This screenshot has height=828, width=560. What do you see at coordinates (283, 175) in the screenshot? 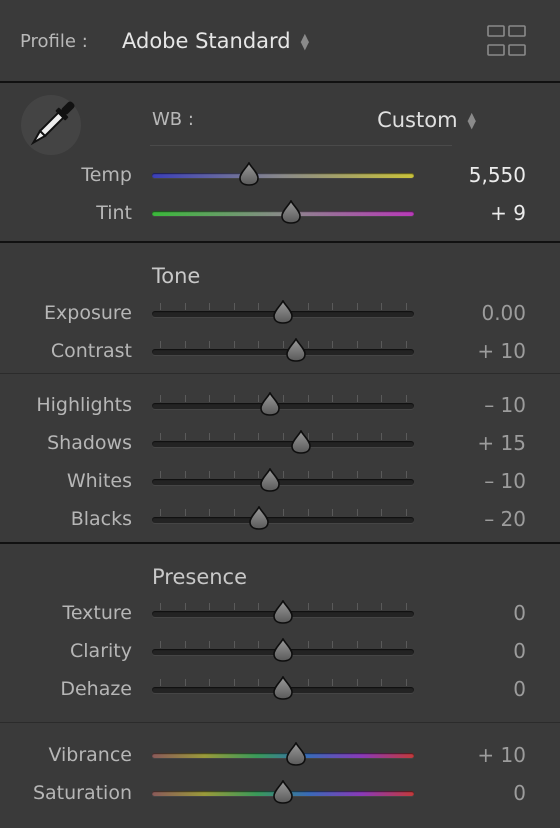
I see `temp-slider-track` at bounding box center [283, 175].